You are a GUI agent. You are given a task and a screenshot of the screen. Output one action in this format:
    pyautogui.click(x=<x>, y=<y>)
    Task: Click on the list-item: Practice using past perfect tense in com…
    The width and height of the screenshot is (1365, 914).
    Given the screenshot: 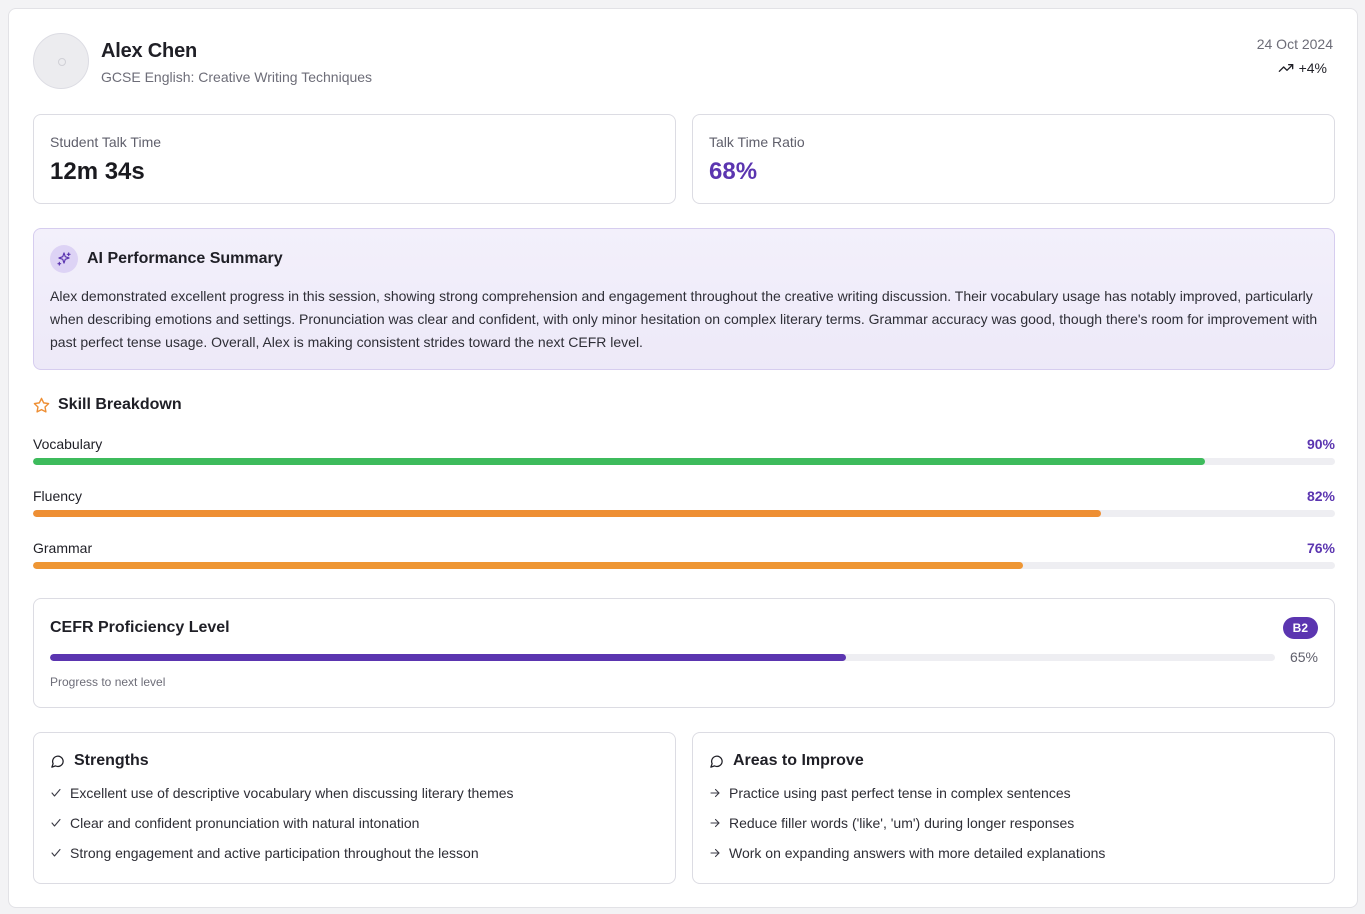 What is the action you would take?
    pyautogui.click(x=907, y=793)
    